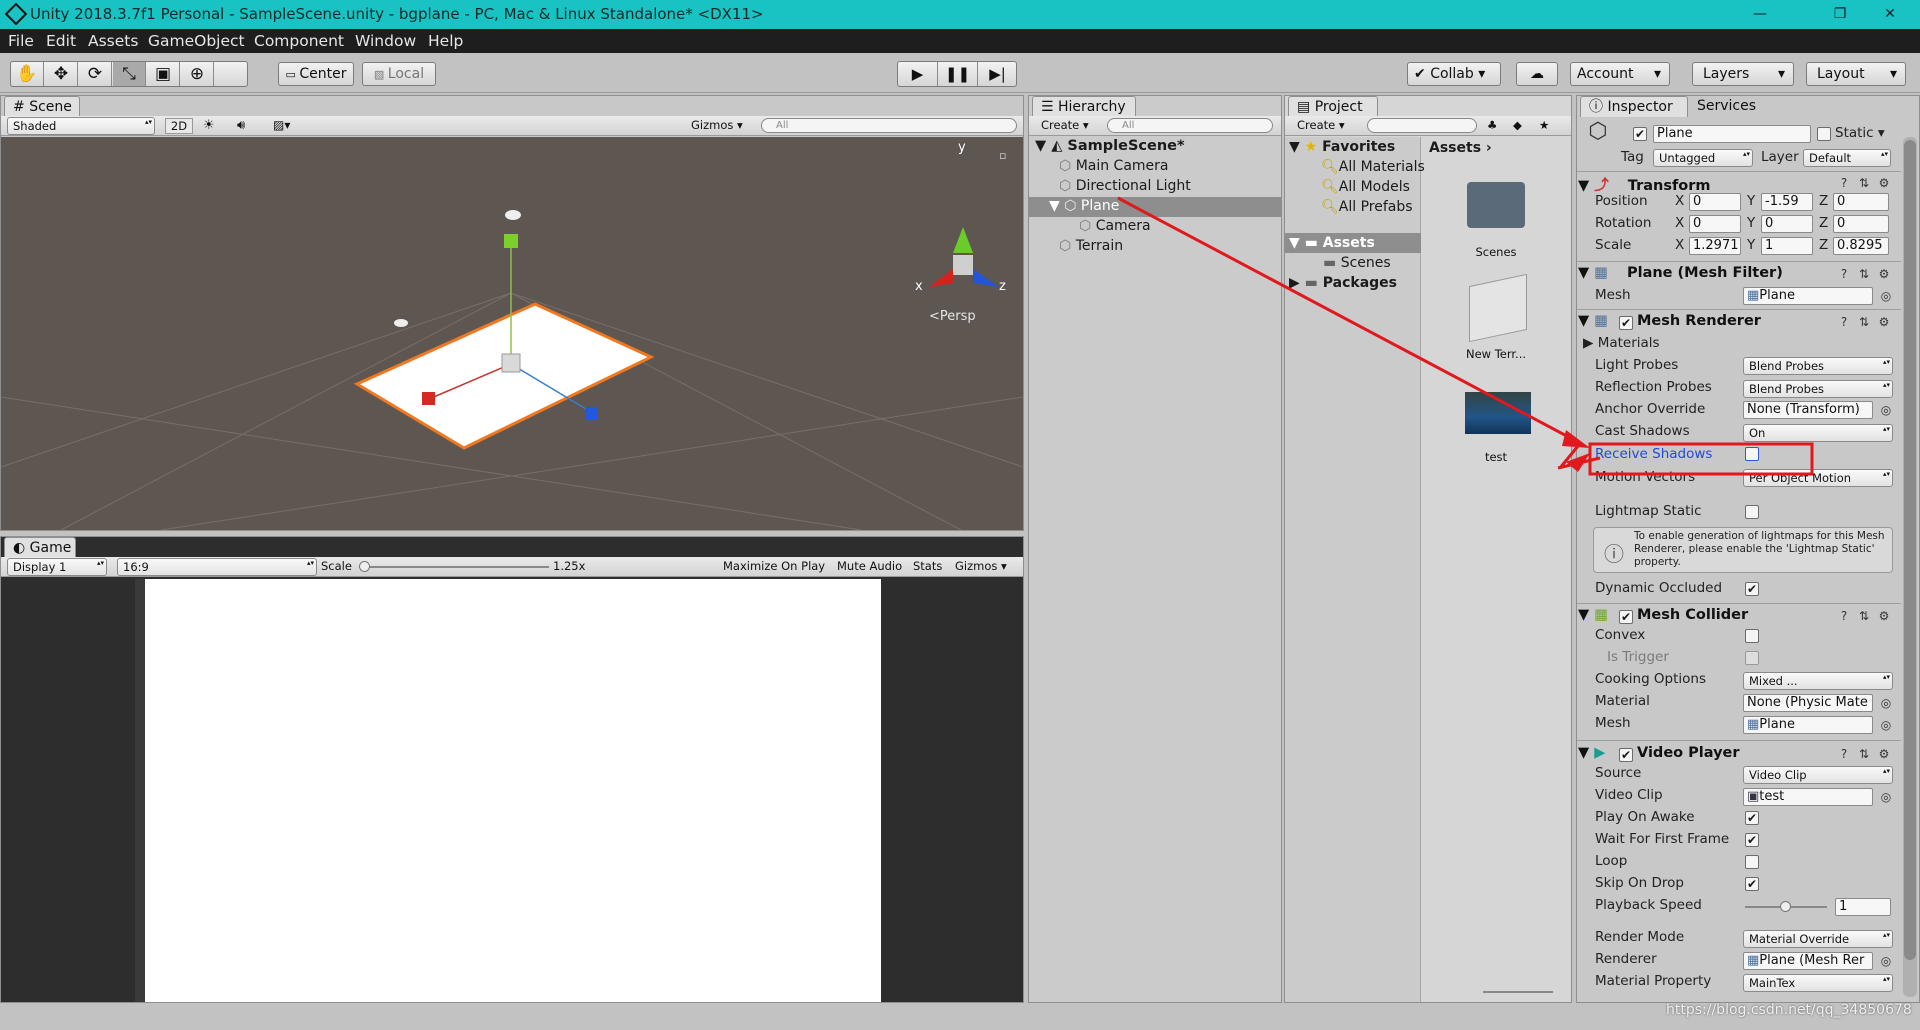  I want to click on annotation-highlight-box, so click(1701, 459).